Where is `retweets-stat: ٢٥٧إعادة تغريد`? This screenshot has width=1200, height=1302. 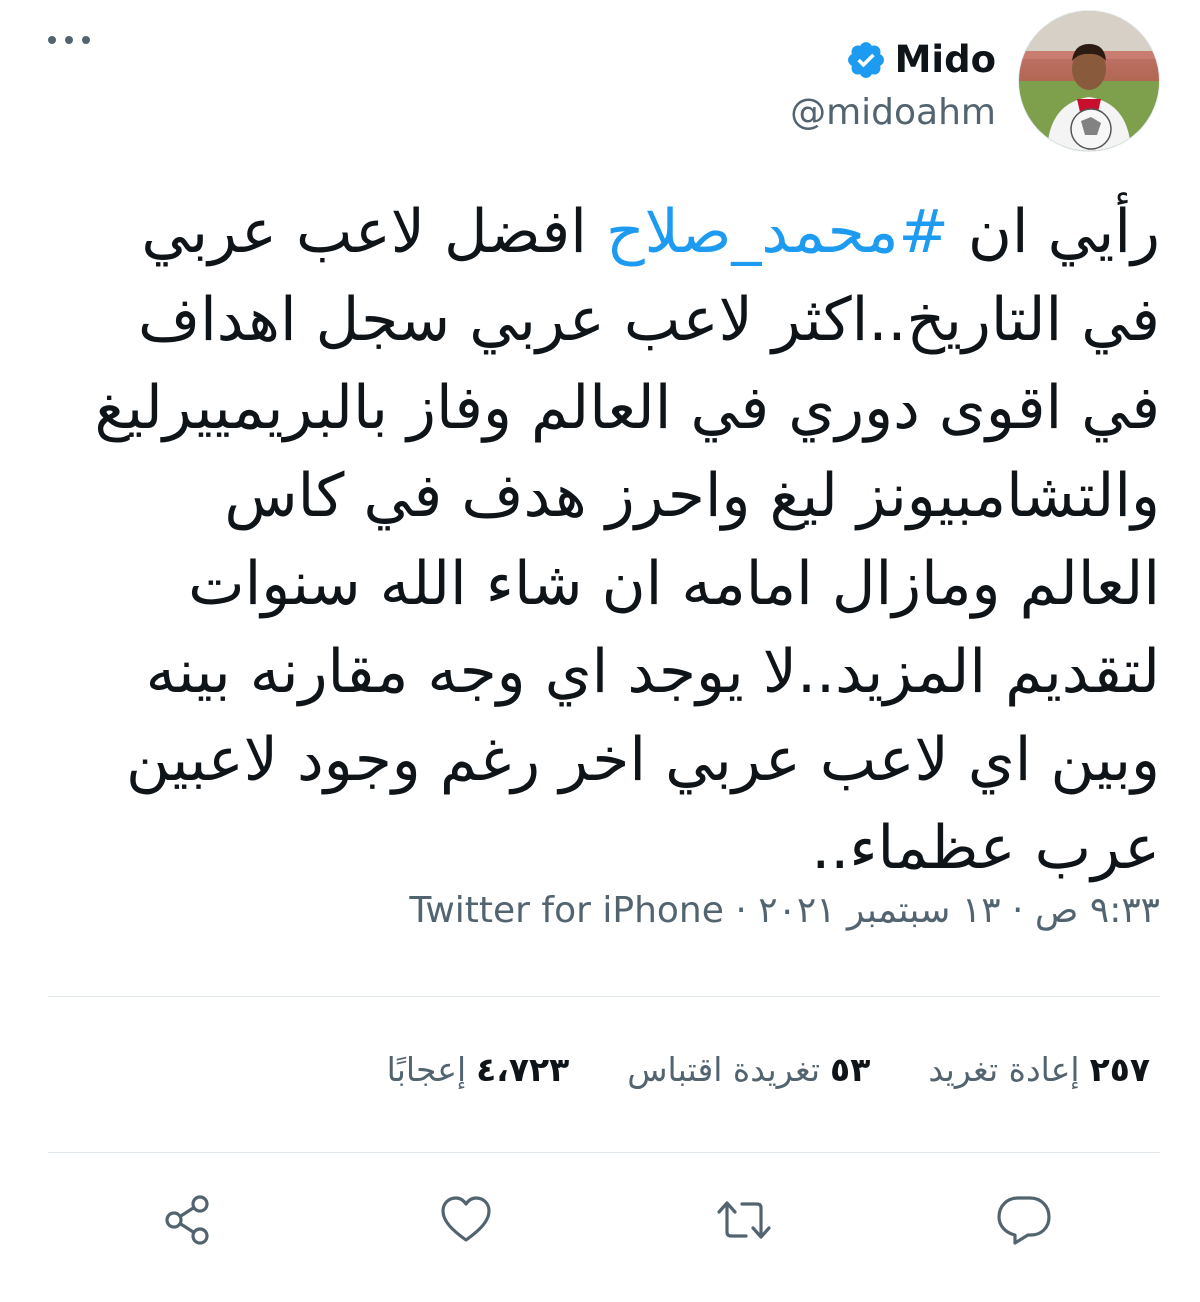
retweets-stat: ٢٥٧إعادة تغريد is located at coordinates (1039, 1069).